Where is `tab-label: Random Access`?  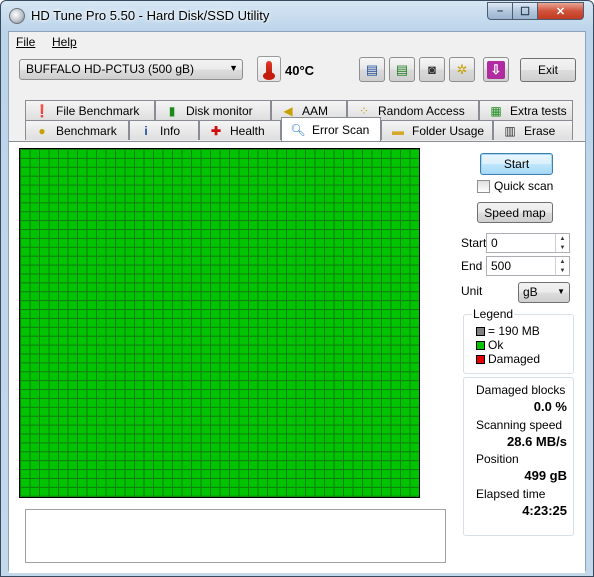 tab-label: Random Access is located at coordinates (421, 110).